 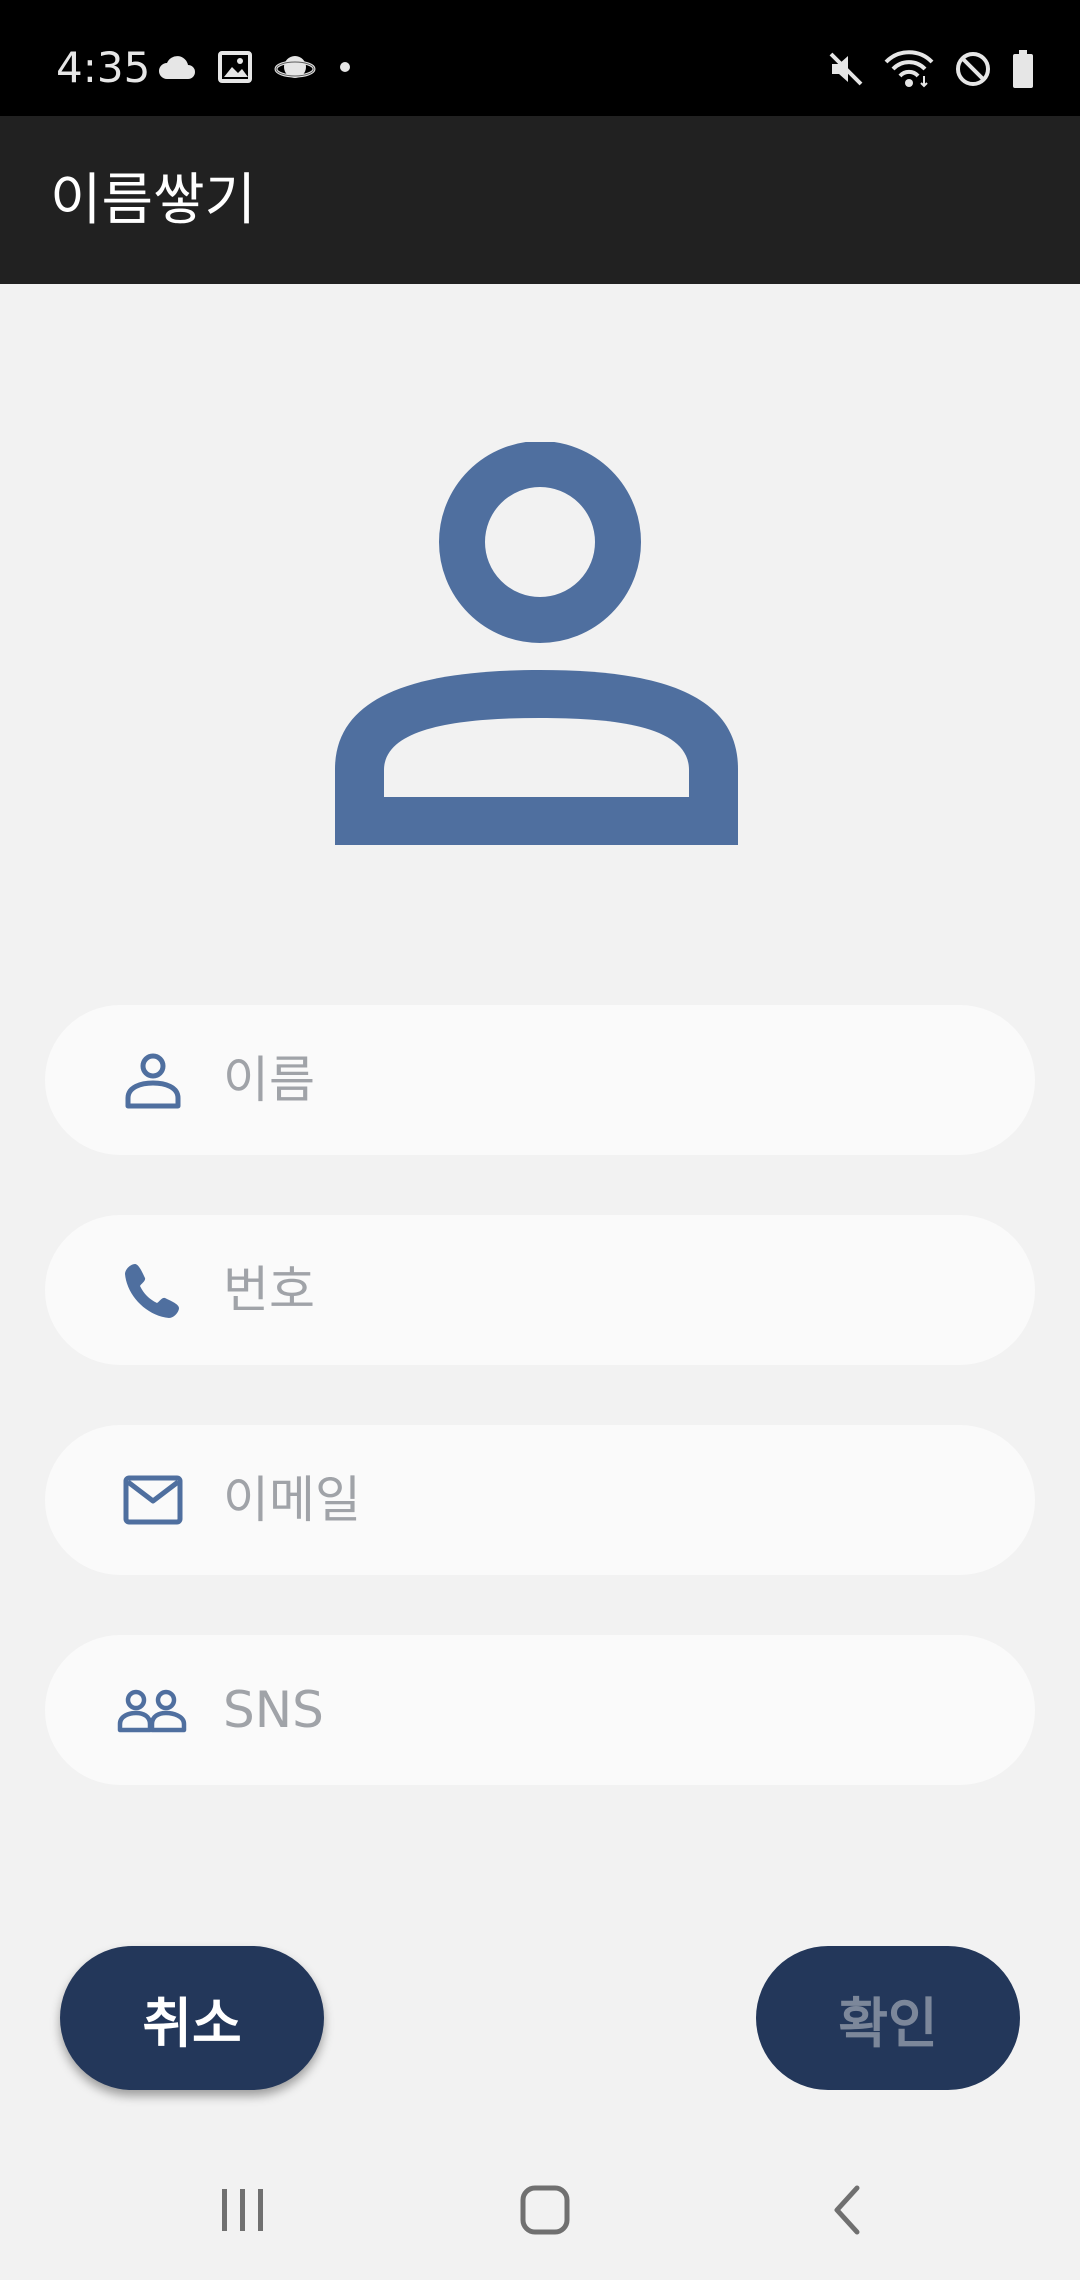 I want to click on status-left-icons, so click(x=255, y=67).